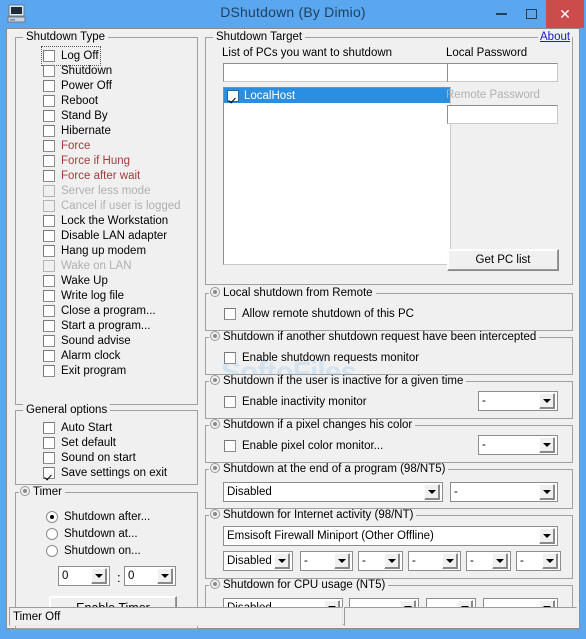 The height and width of the screenshot is (639, 586). What do you see at coordinates (91, 176) in the screenshot?
I see `checkbox-force-after-wait: Force after wait` at bounding box center [91, 176].